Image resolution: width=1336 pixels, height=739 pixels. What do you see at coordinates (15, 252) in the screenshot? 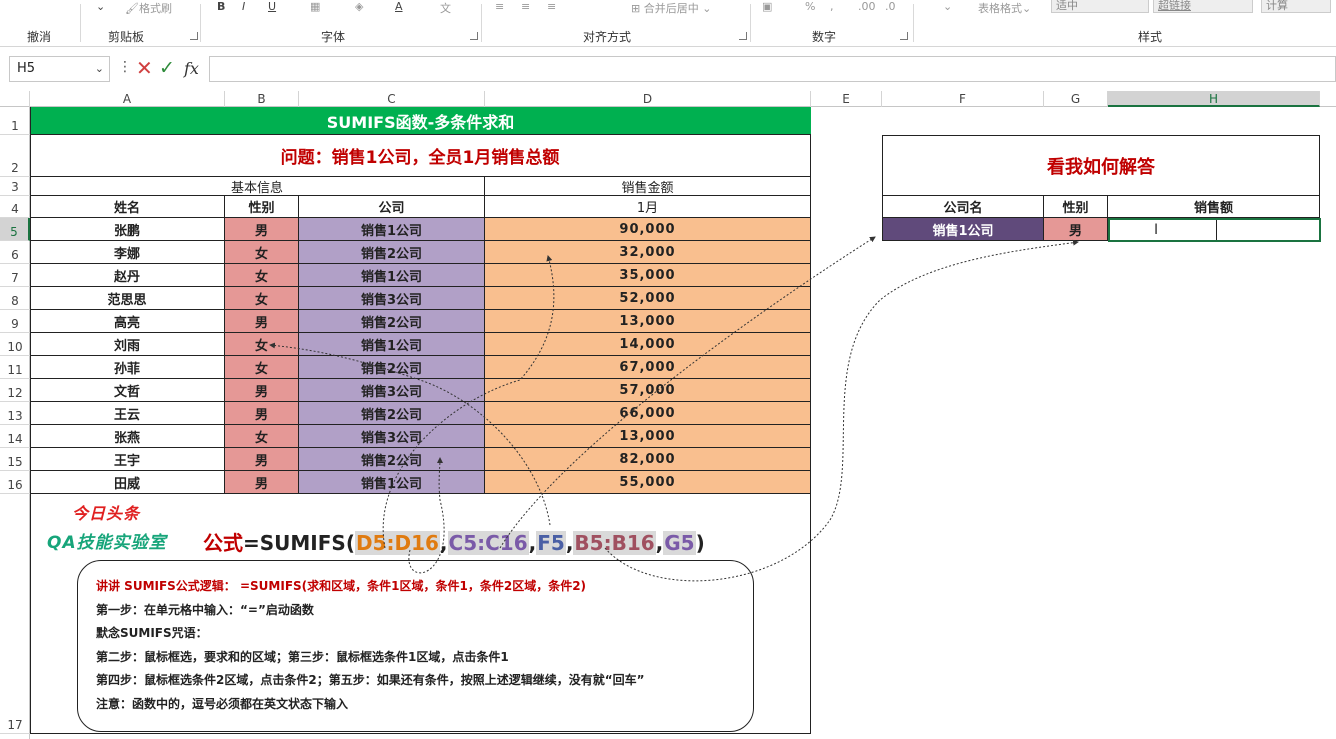
I see `row-header: 6` at bounding box center [15, 252].